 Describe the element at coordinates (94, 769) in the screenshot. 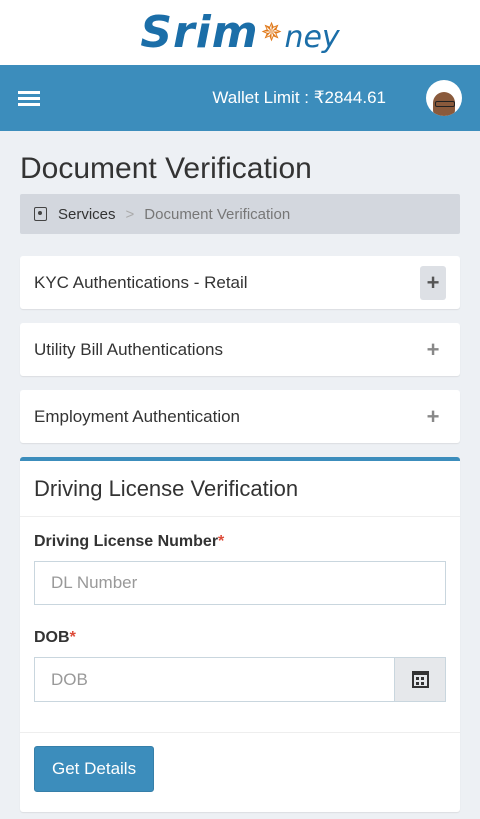

I see `get-details-button: Get Details` at that location.